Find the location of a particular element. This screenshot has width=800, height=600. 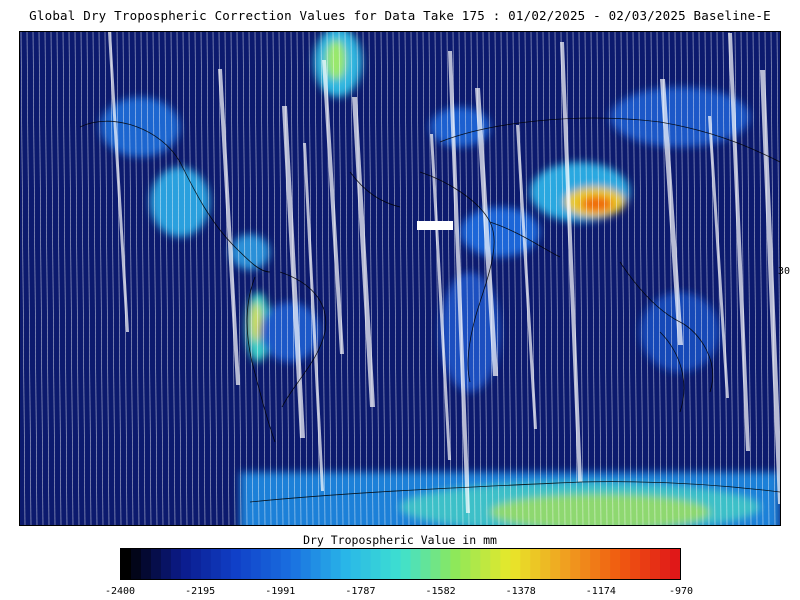

colorbar-tick-label: -1991 is located at coordinates (280, 591).